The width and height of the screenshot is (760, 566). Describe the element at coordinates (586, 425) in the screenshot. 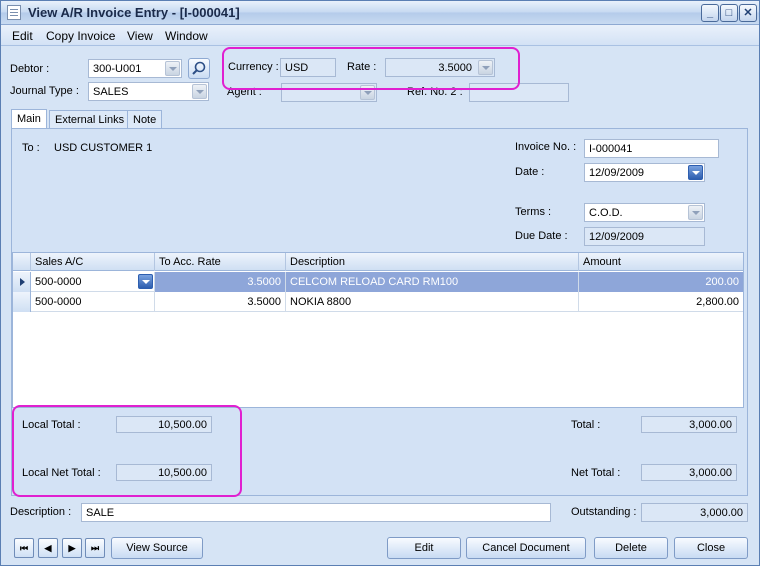

I see `total-label: Total :` at that location.